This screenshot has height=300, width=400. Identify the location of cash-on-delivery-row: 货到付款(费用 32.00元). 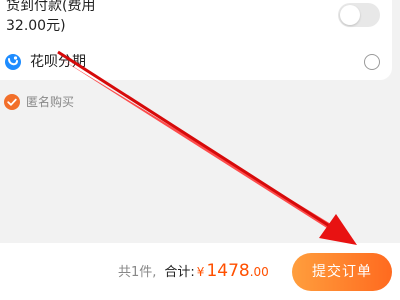
(196, 20).